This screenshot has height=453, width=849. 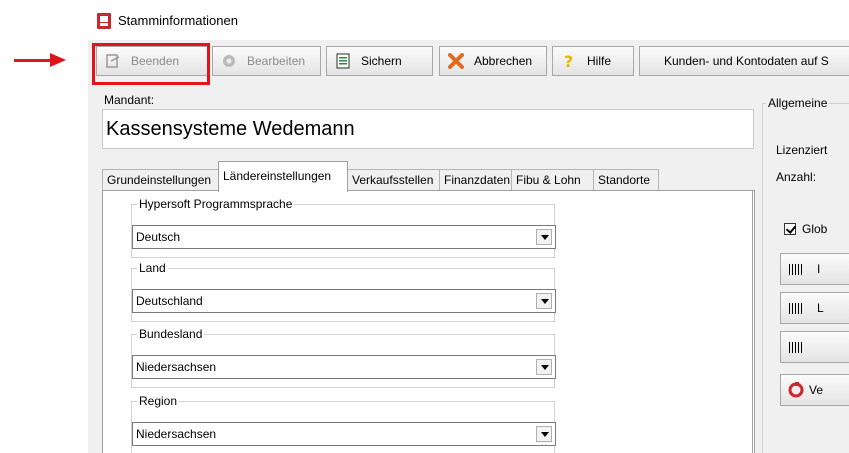 I want to click on right-group-border-left, so click(x=762, y=278).